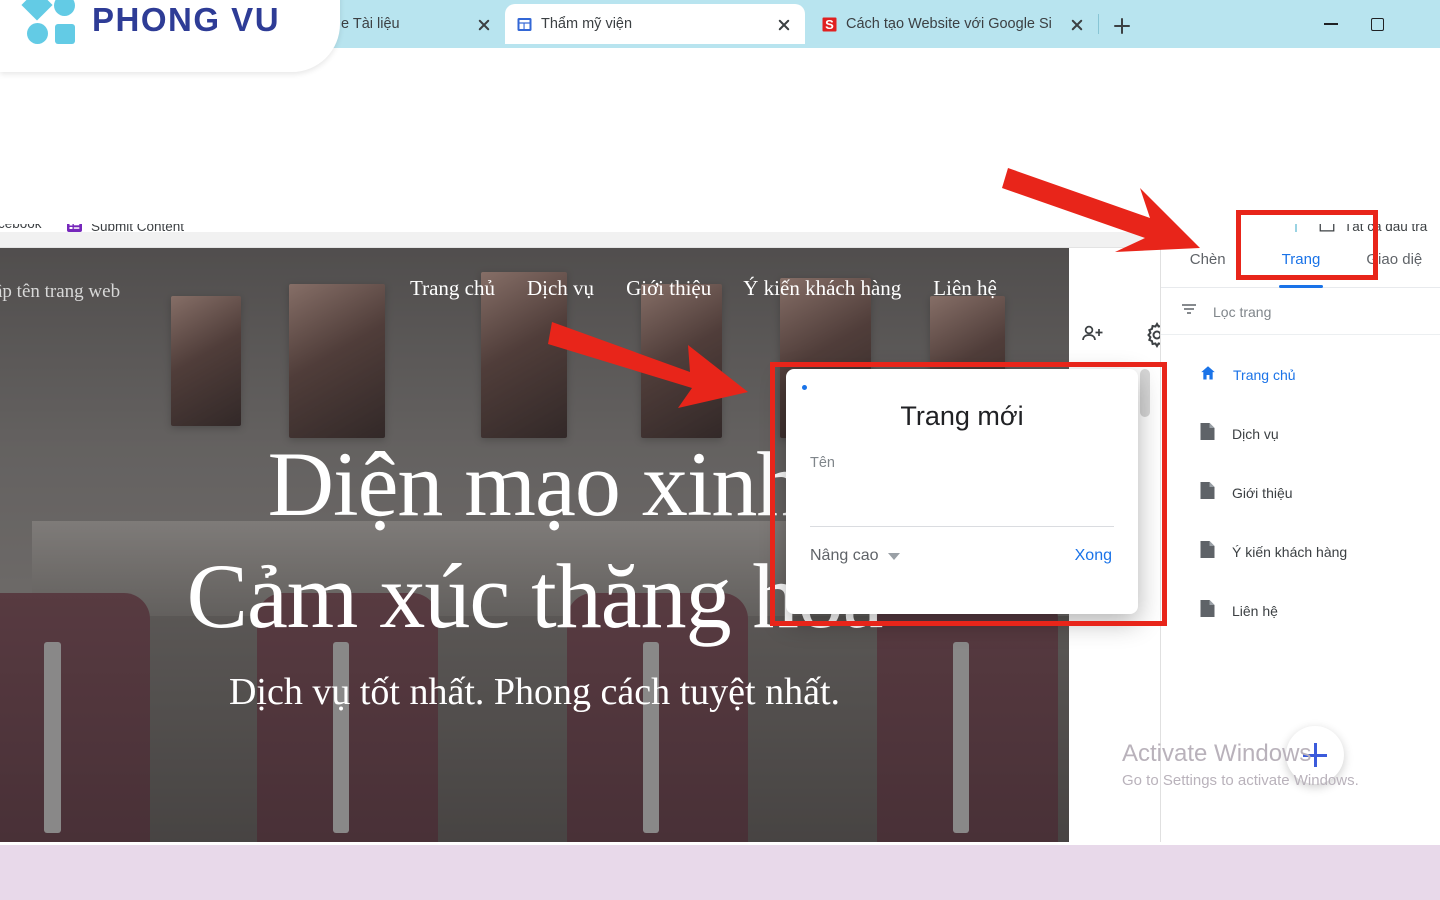 This screenshot has height=900, width=1440. I want to click on annotation-arrow-to-dialog, so click(648, 365).